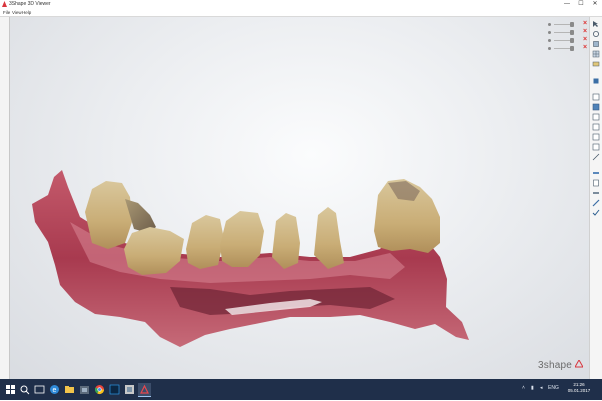 Image resolution: width=602 pixels, height=401 pixels. I want to click on view-left-icon, so click(596, 117).